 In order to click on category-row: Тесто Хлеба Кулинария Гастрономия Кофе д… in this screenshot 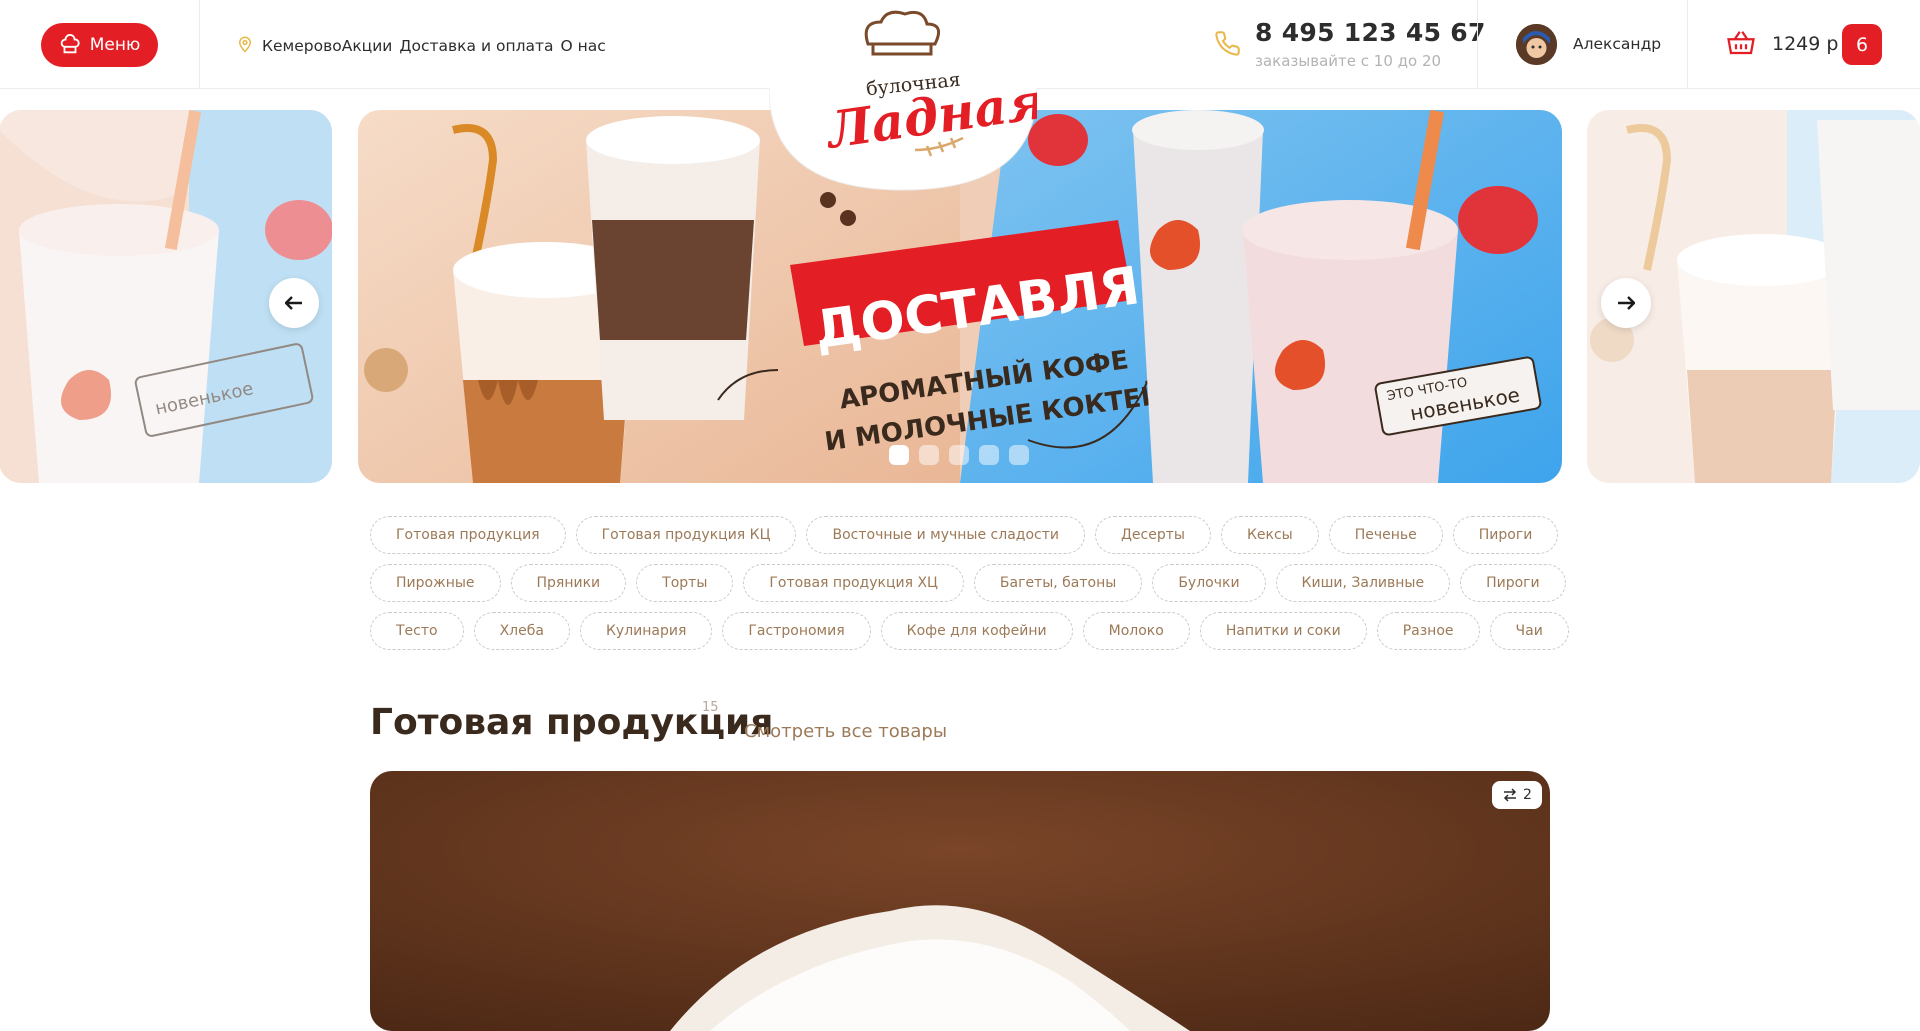, I will do `click(969, 631)`.